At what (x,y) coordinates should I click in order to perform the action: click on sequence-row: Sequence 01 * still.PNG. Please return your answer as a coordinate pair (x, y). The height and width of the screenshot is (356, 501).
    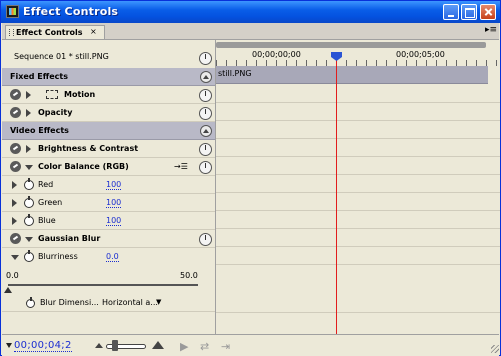
    Looking at the image, I should click on (108, 53).